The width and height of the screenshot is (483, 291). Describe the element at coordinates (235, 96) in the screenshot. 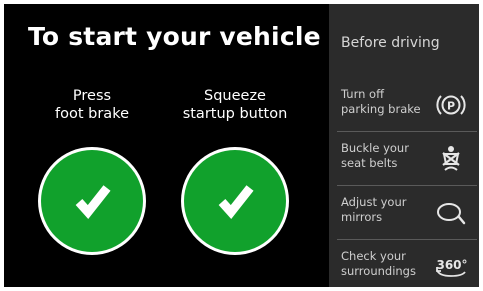

I see `step-label-line: Squeeze` at that location.